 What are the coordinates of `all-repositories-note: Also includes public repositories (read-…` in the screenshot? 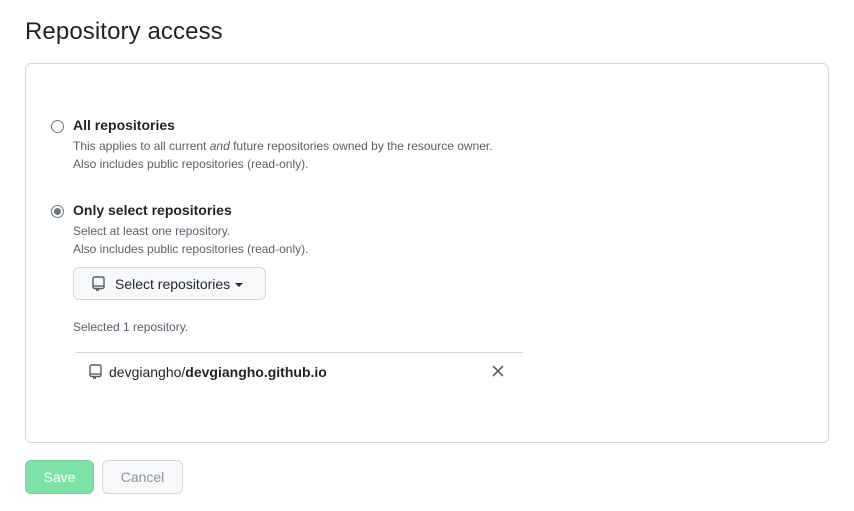 It's located at (191, 164).